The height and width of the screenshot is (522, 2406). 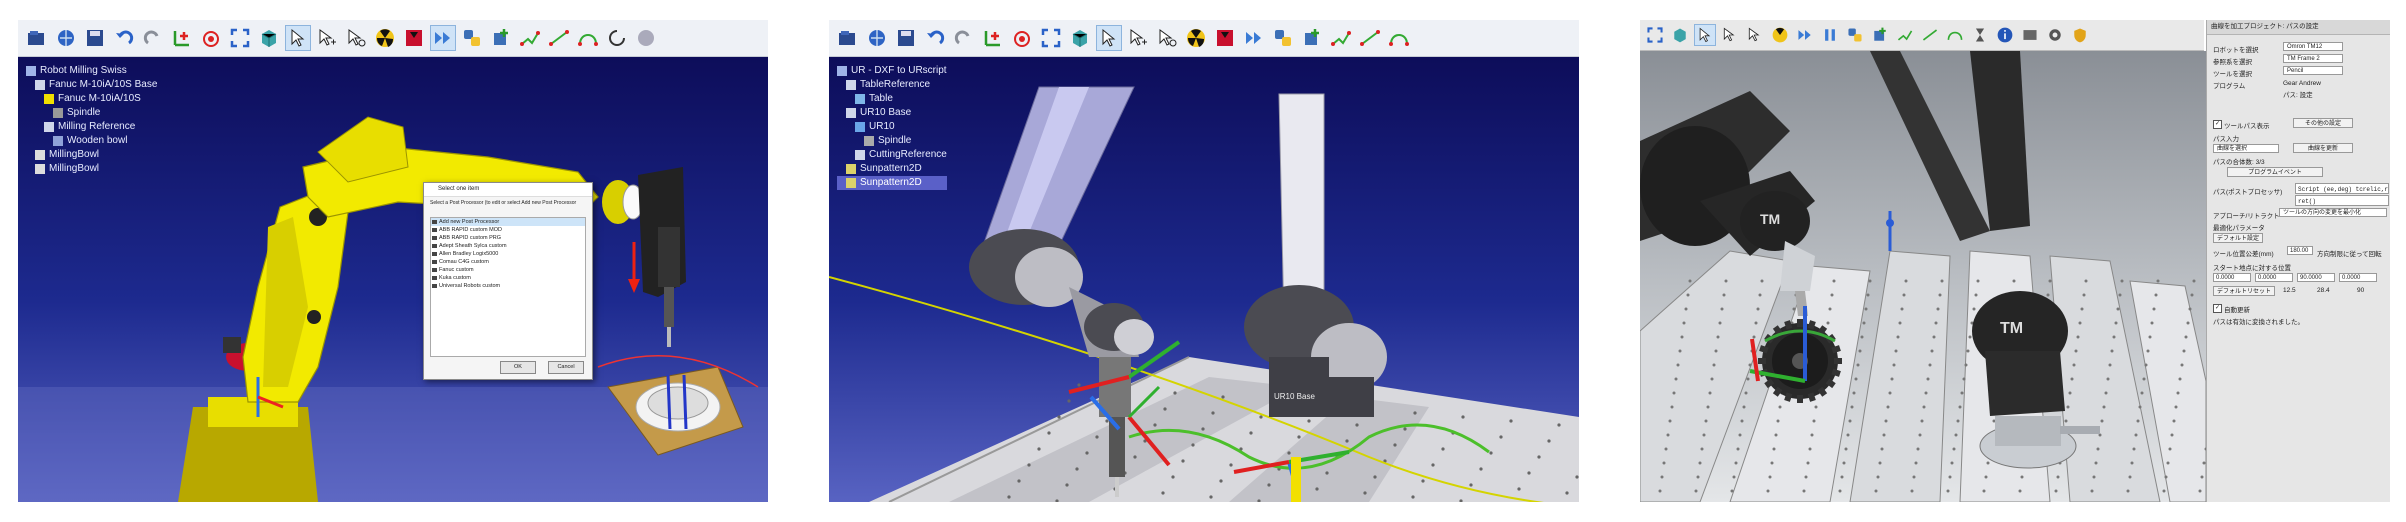 I want to click on auto-update-checkbox: ✓, so click(x=2217, y=308).